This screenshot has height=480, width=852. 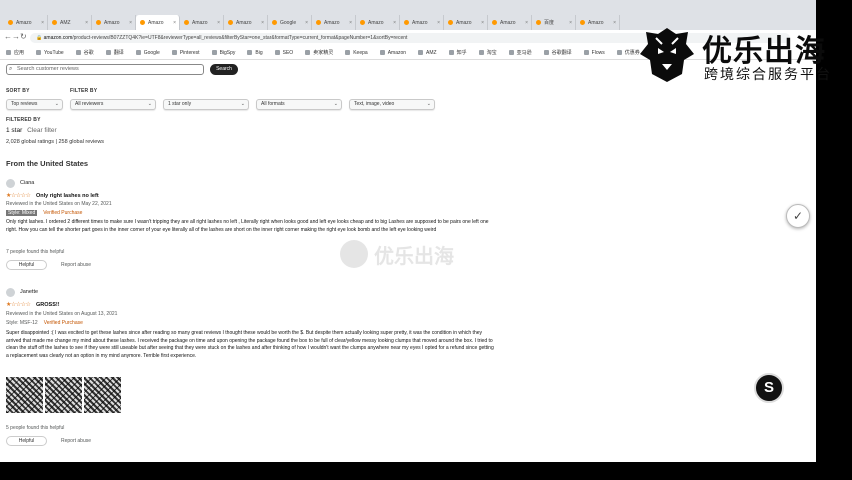 What do you see at coordinates (34, 104) in the screenshot?
I see `sort-dropdown: Top reviews ⌄` at bounding box center [34, 104].